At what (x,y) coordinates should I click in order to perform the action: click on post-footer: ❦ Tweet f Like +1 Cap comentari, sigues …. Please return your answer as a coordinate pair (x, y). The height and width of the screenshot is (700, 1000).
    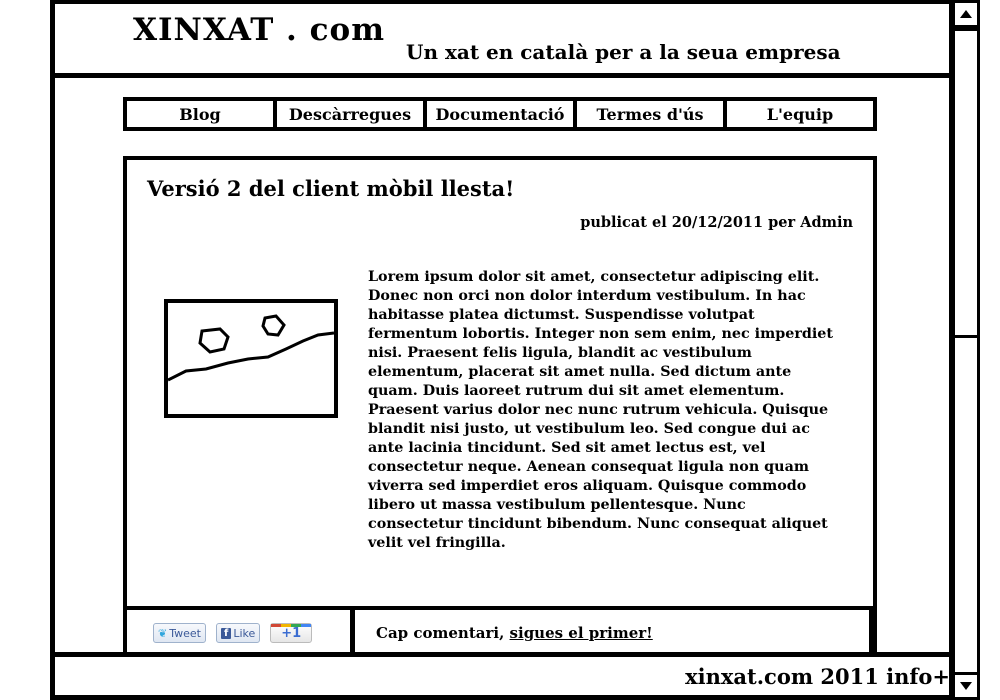
    Looking at the image, I should click on (500, 631).